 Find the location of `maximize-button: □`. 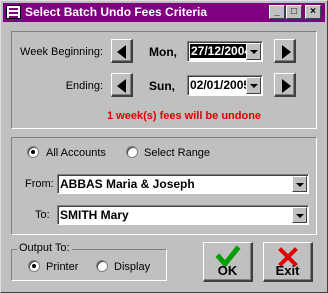

maximize-button: □ is located at coordinates (294, 12).